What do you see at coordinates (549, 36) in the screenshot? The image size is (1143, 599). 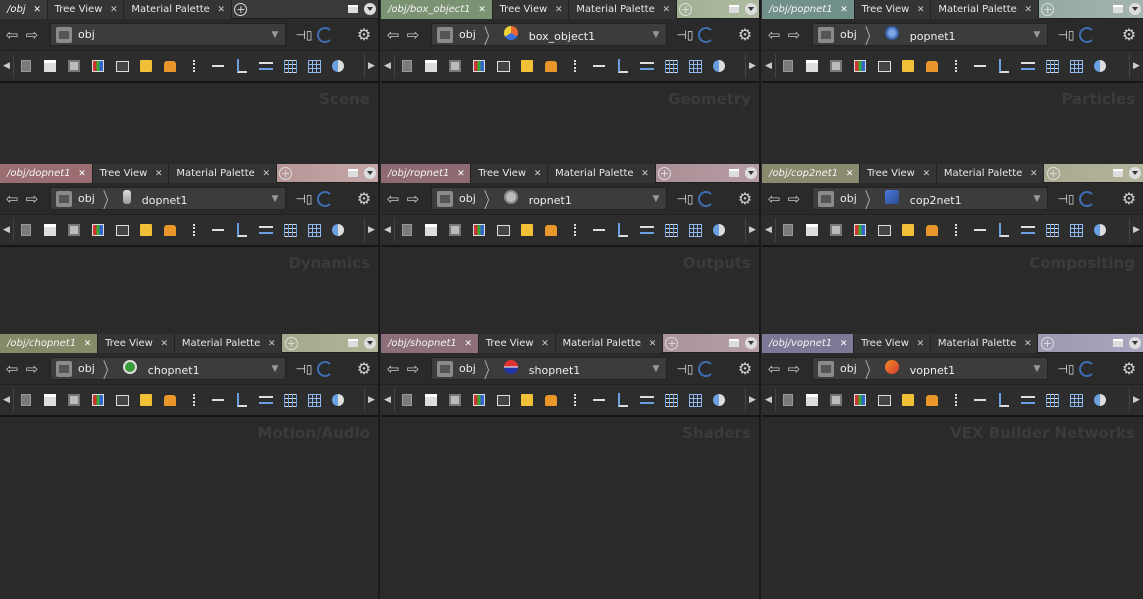 I see `network-path-field: obj 〉 box_object1 ▼` at bounding box center [549, 36].